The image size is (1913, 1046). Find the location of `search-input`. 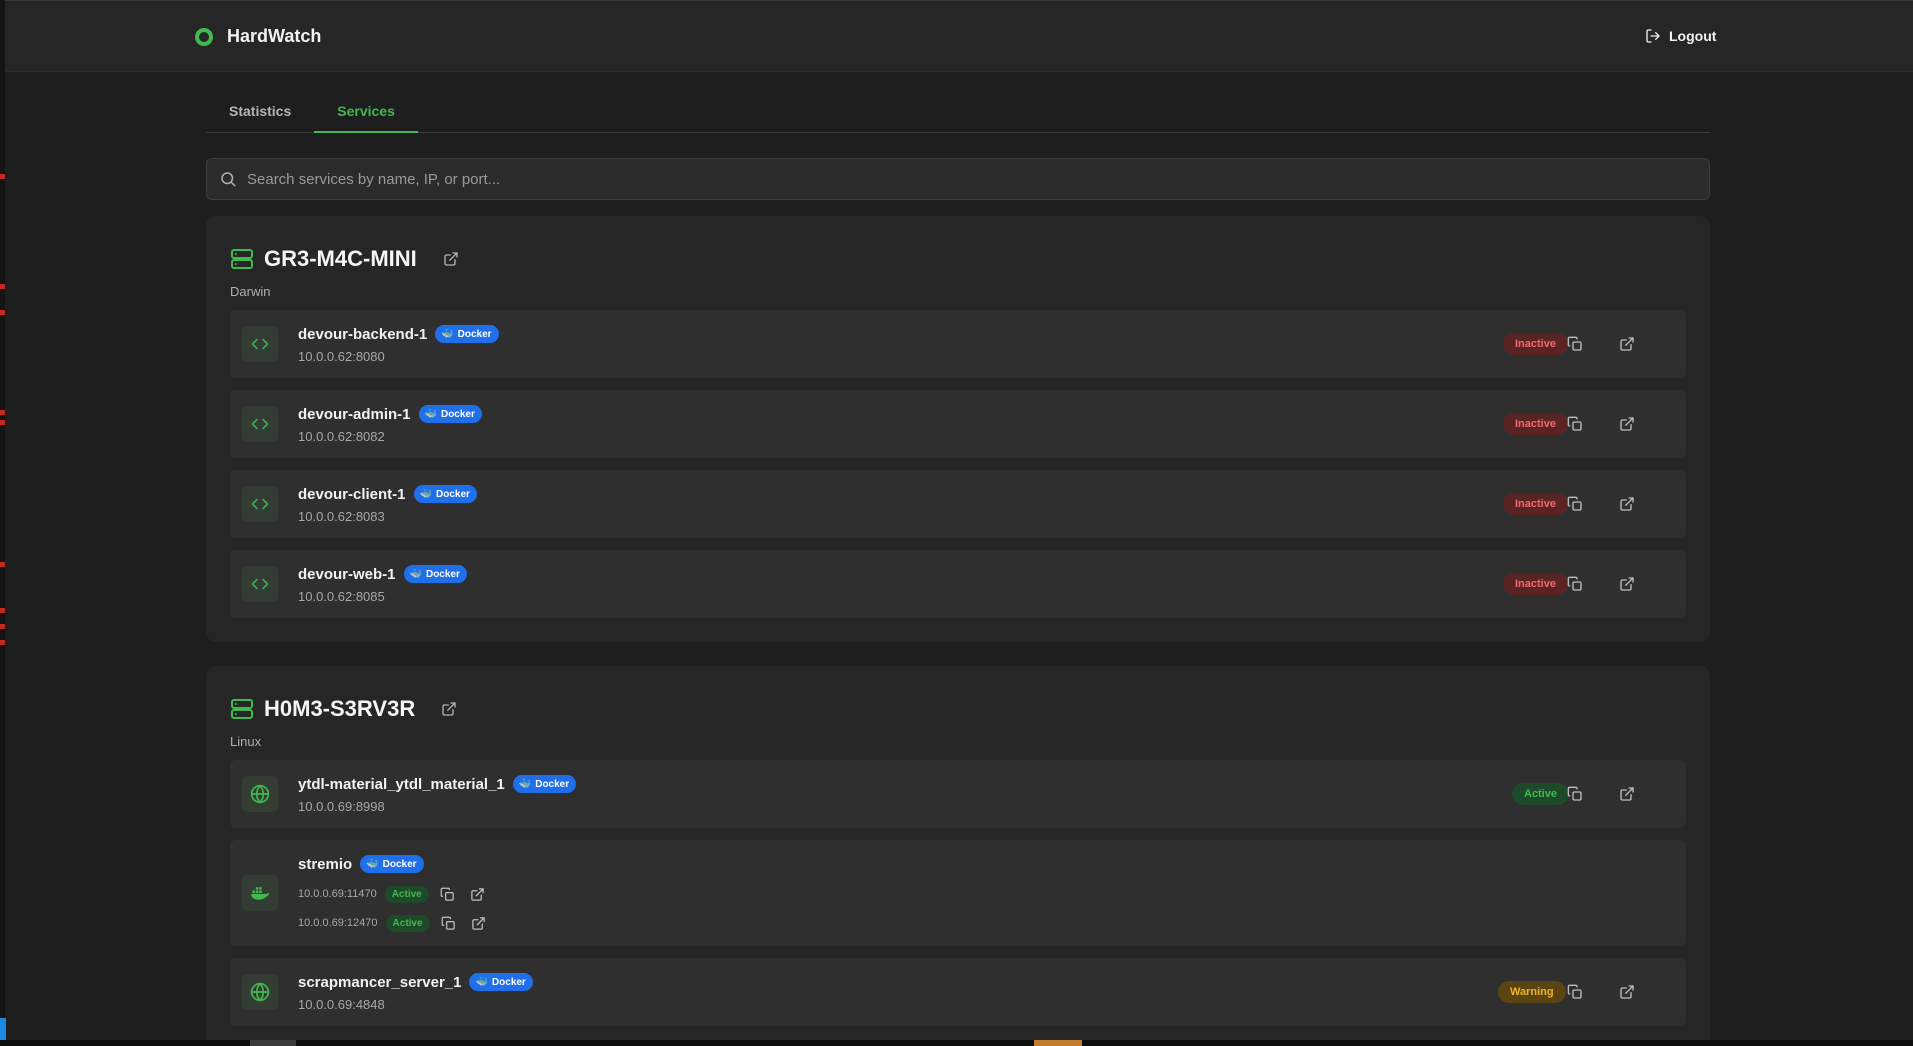

search-input is located at coordinates (978, 179).